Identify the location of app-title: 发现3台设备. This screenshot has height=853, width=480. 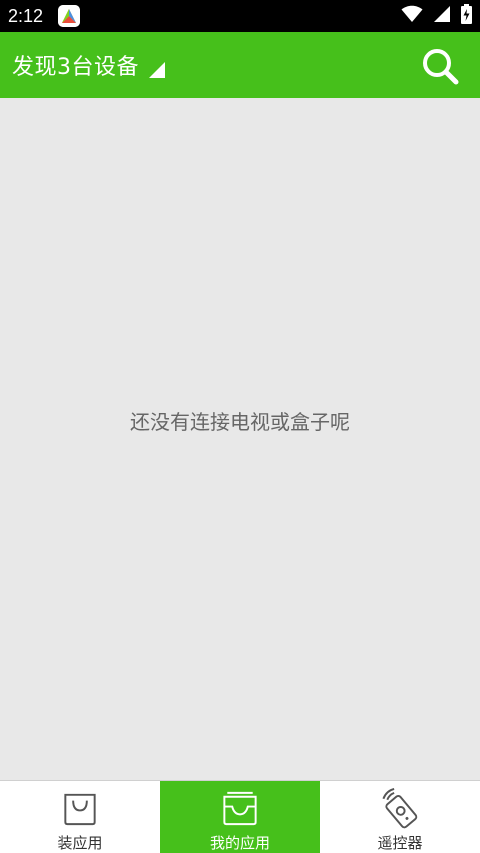
(75, 67).